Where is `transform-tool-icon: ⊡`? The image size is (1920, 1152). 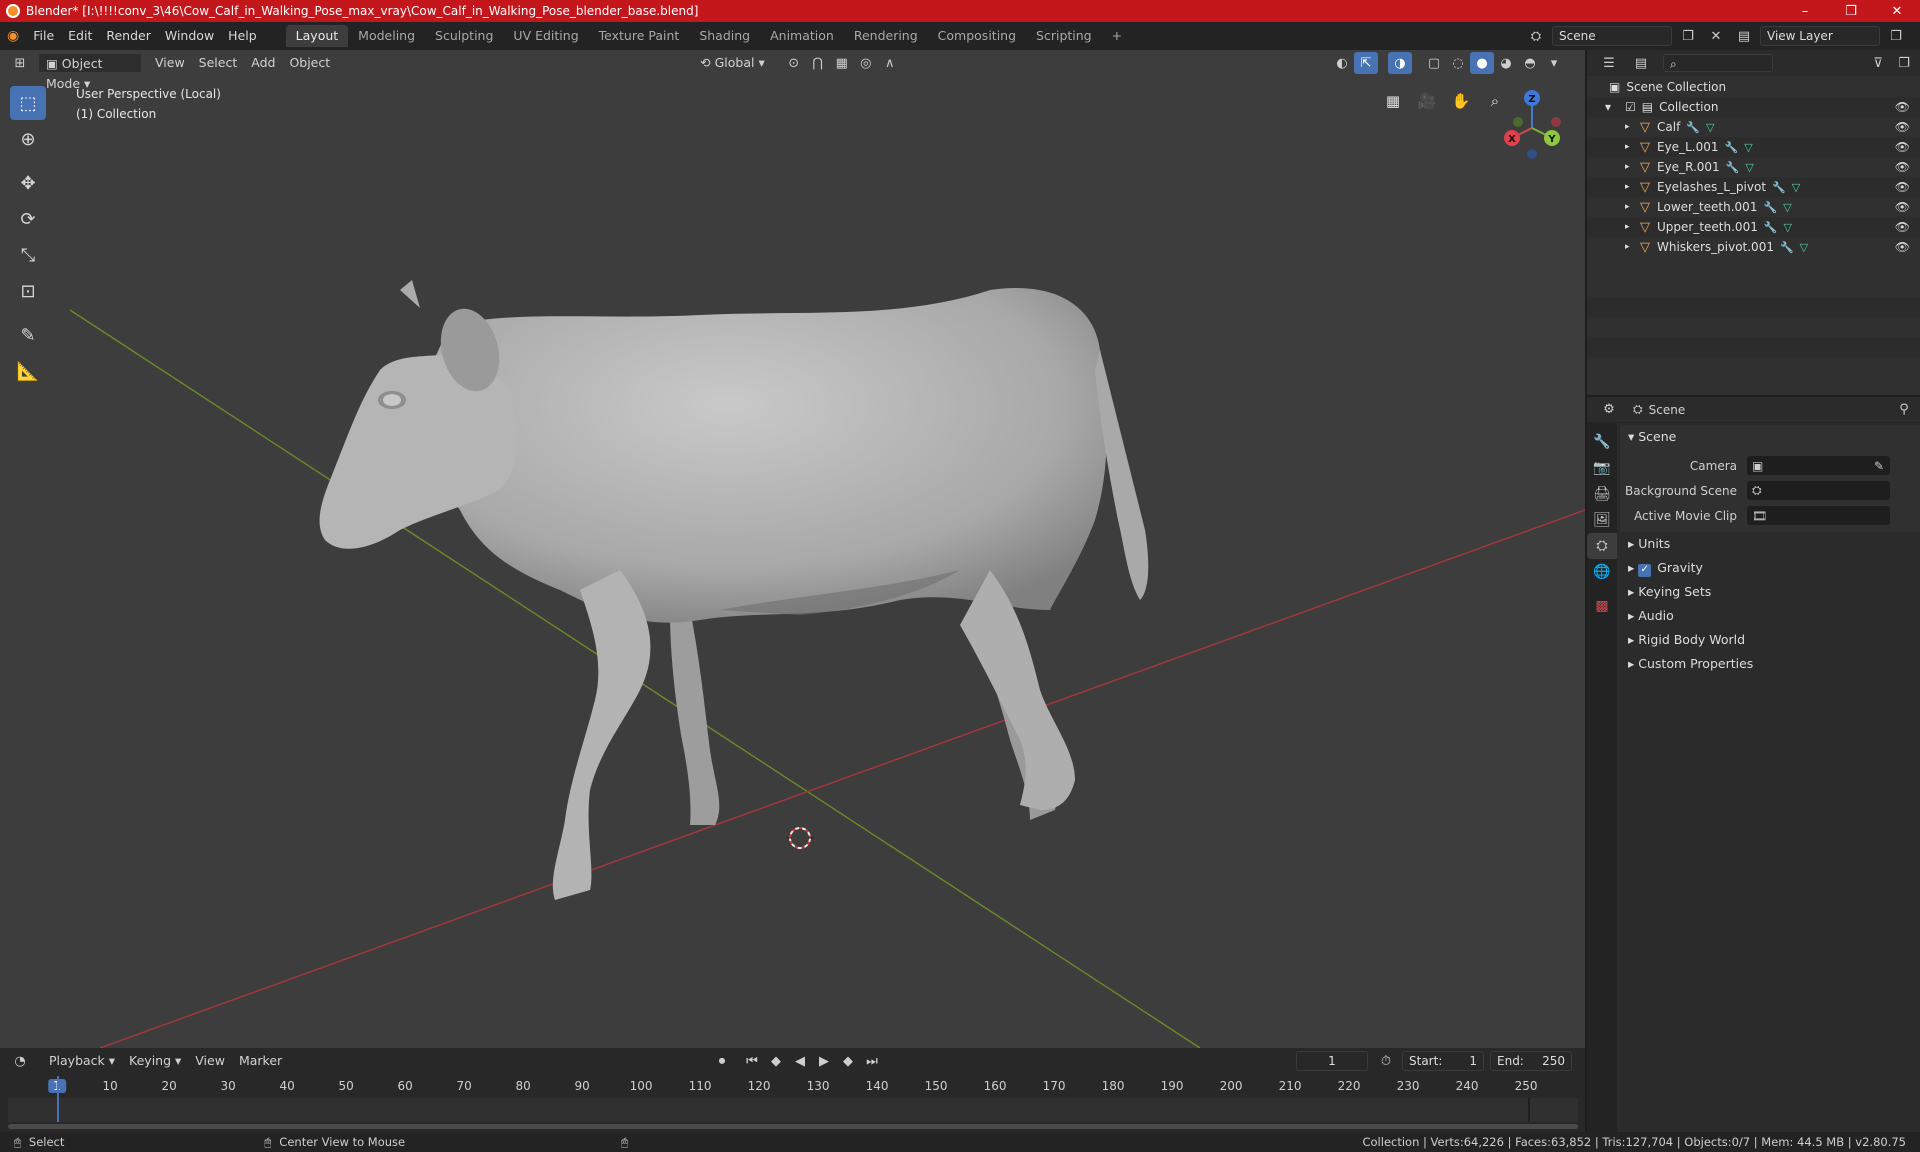
transform-tool-icon: ⊡ is located at coordinates (28, 291).